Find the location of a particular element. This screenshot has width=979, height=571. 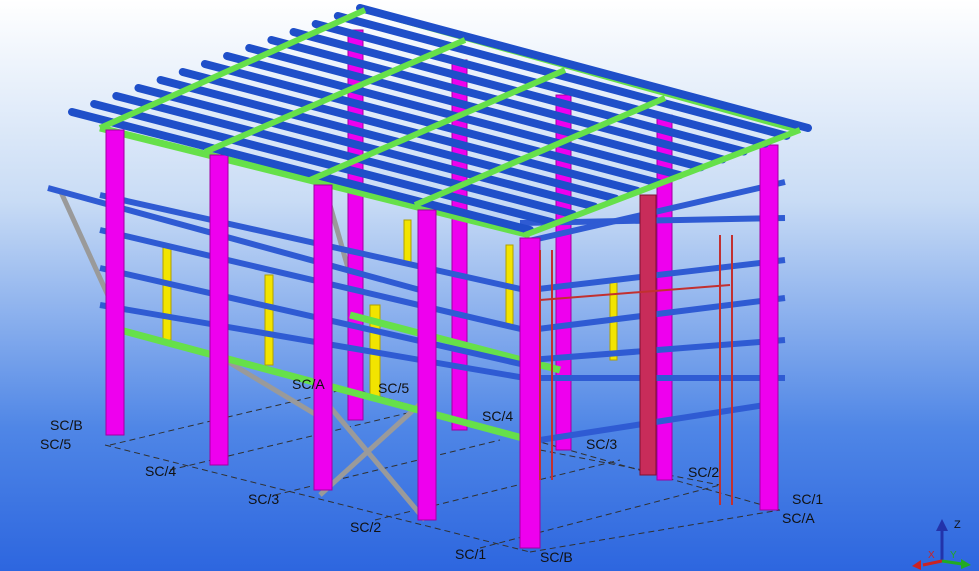

axis-z-label: Z is located at coordinates (957, 525).